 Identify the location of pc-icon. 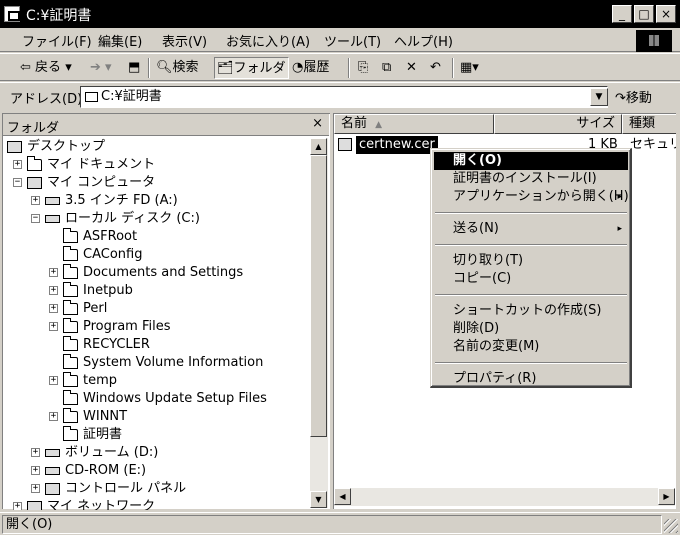
(14, 147).